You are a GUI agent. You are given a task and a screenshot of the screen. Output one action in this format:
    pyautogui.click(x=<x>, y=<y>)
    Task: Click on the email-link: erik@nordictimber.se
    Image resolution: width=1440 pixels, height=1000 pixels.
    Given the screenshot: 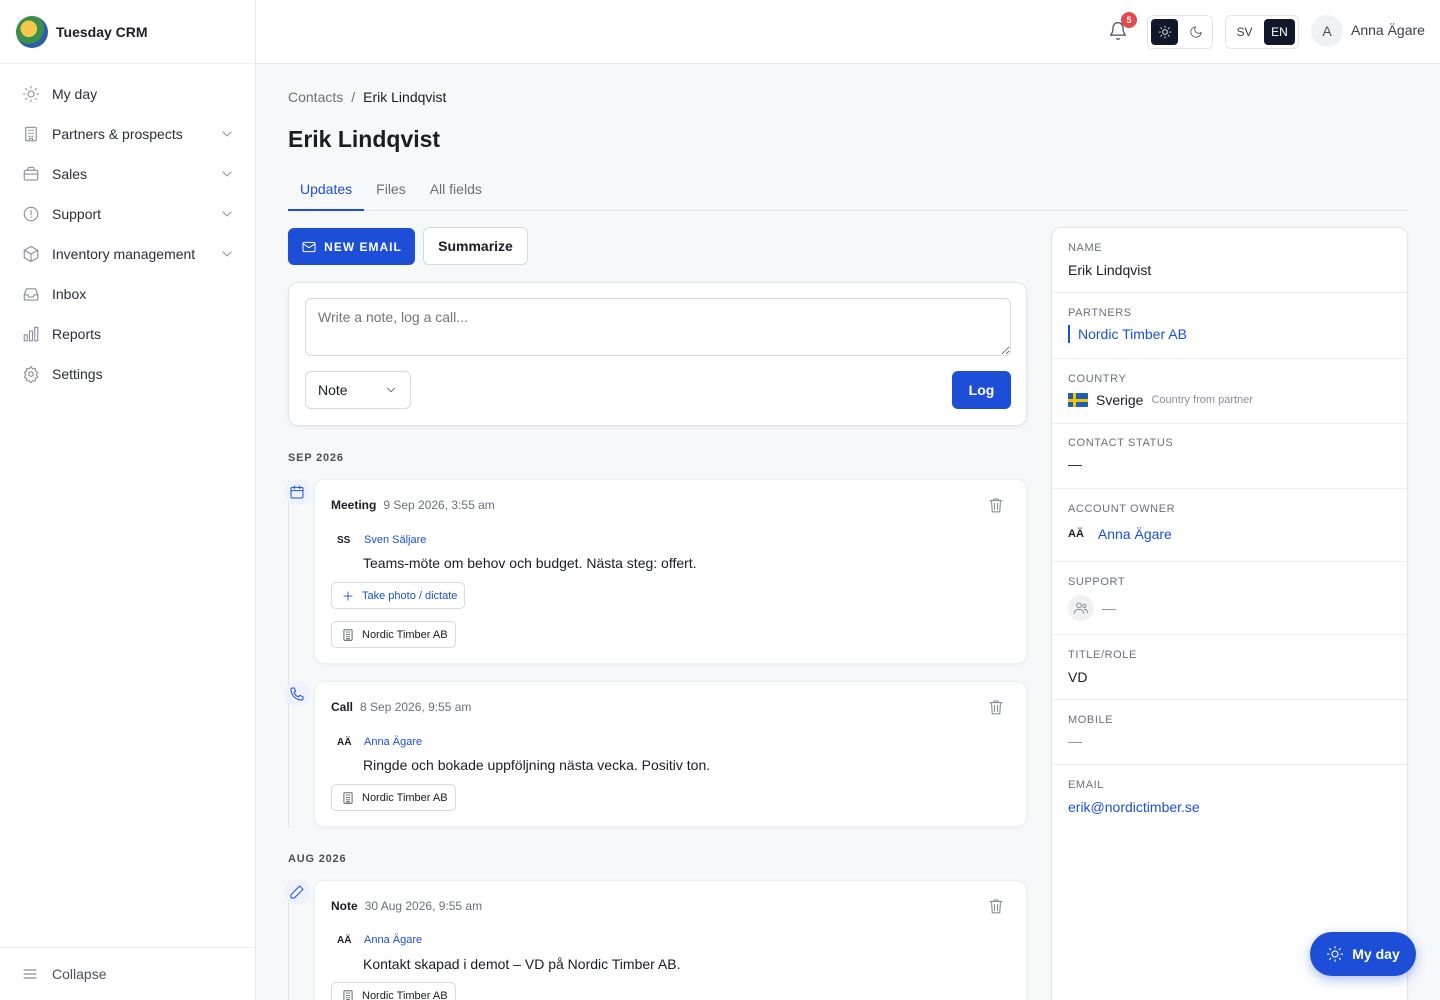 What is the action you would take?
    pyautogui.click(x=1134, y=807)
    